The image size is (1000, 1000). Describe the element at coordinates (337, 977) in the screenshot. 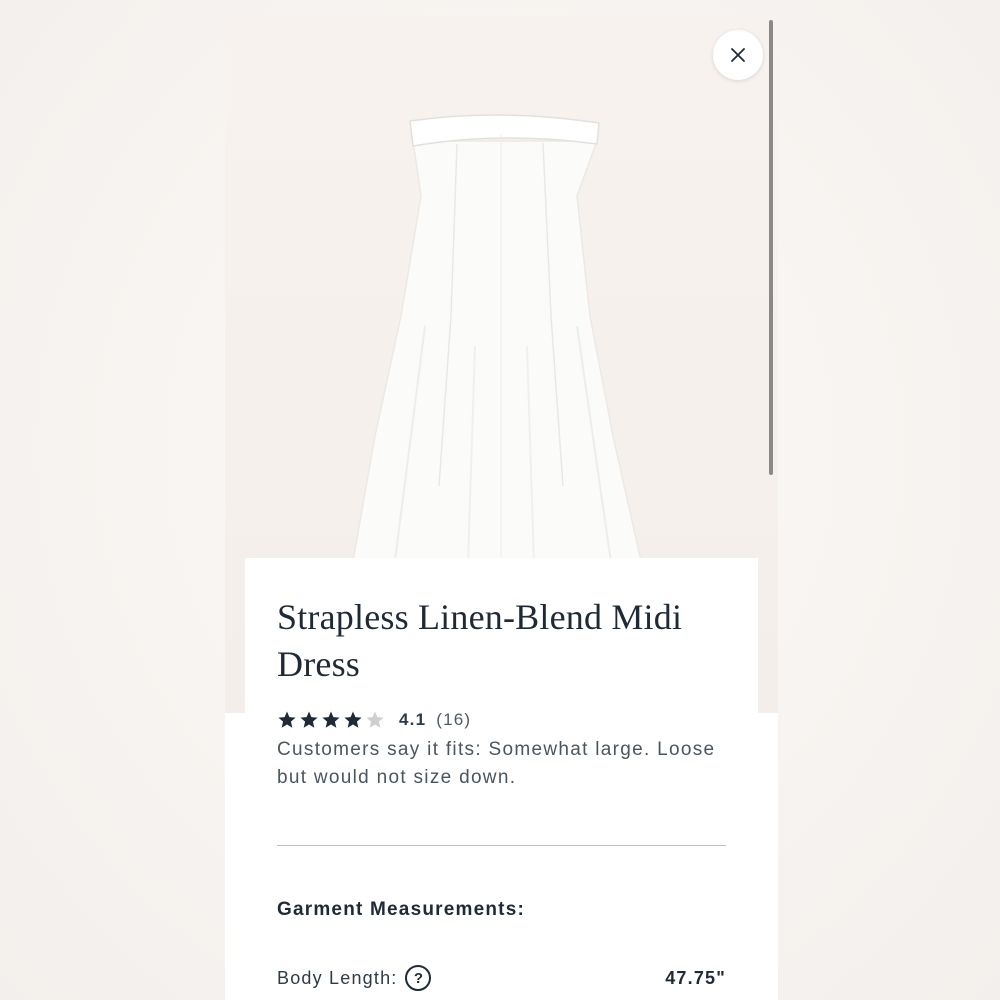

I see `measurement-label: Body Length:` at that location.